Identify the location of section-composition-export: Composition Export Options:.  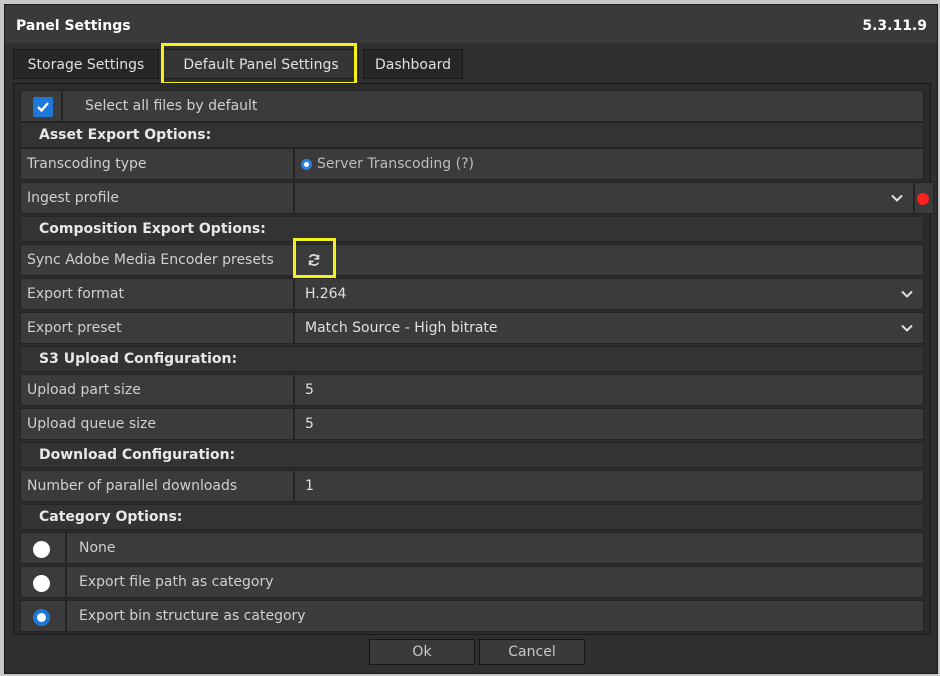
(472, 229).